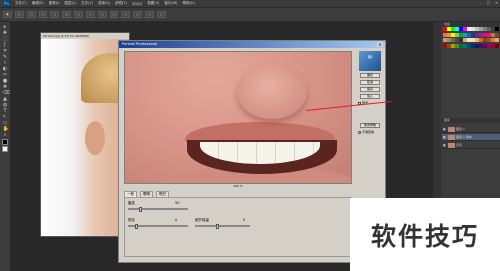 This screenshot has width=500, height=271. I want to click on layers-header: 图层, so click(471, 120).